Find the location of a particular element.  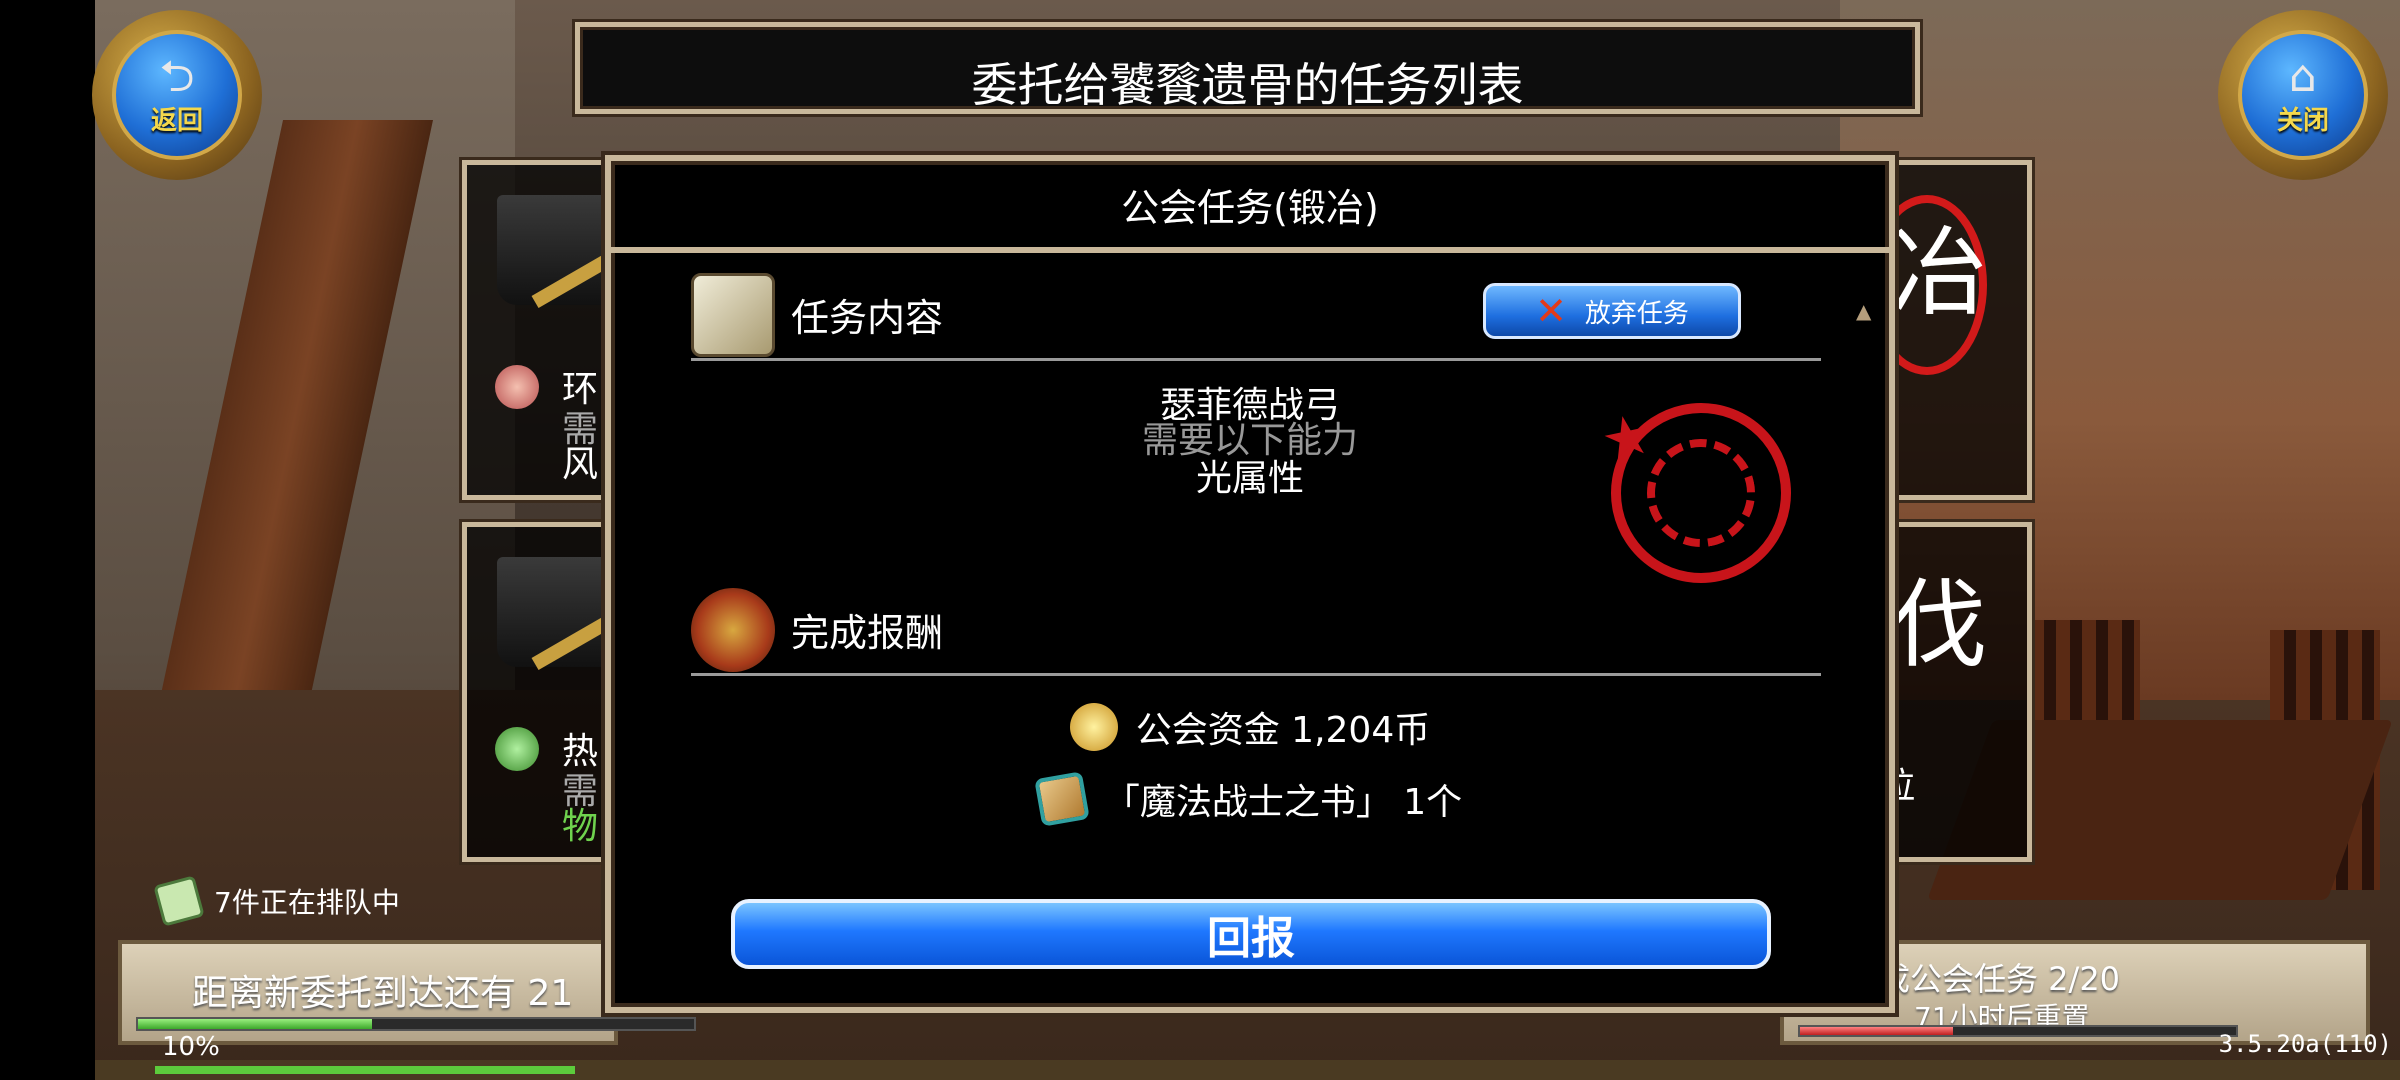

section-label: 完成报酬 is located at coordinates (867, 633).